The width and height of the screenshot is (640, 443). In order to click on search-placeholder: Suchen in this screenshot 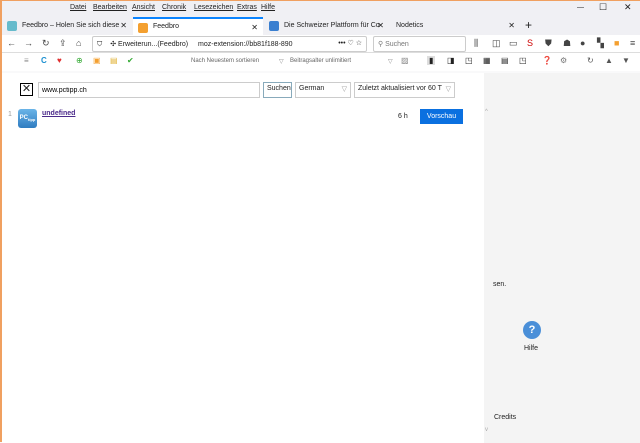, I will do `click(397, 44)`.